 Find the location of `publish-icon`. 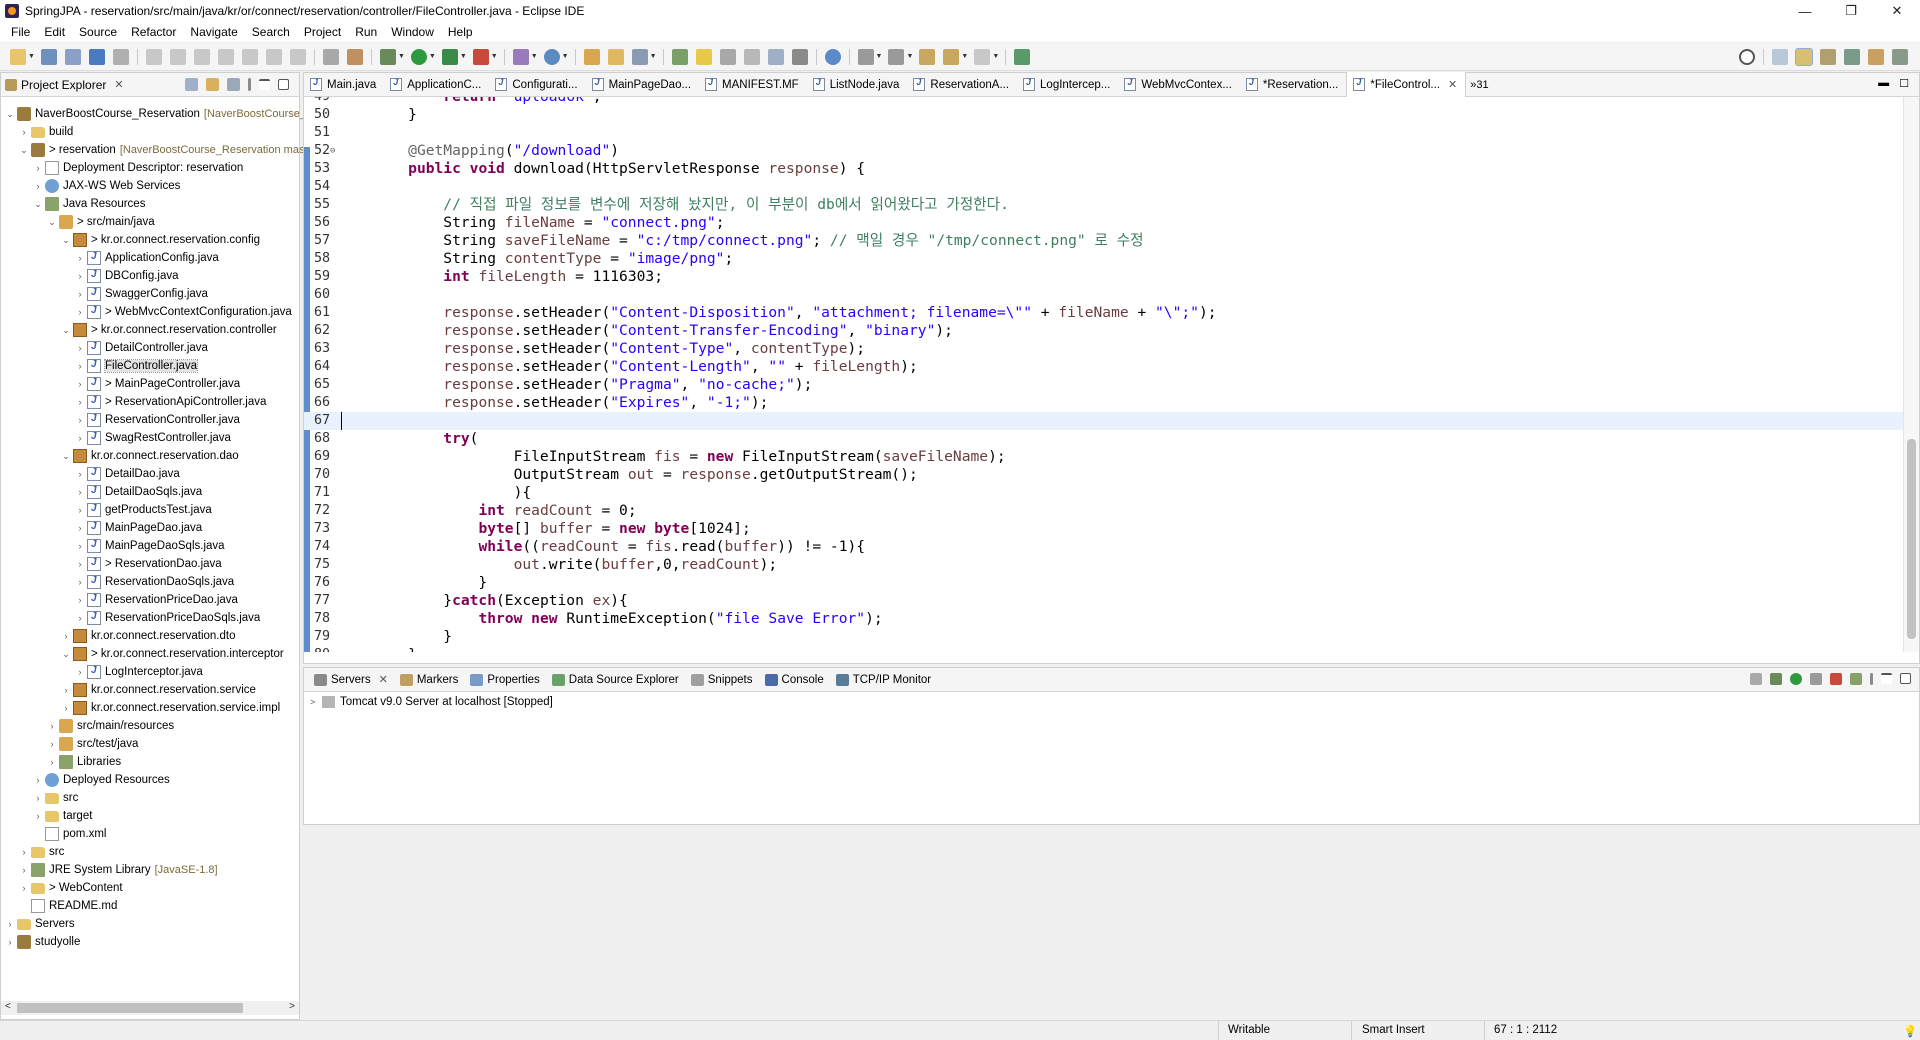

publish-icon is located at coordinates (1856, 679).